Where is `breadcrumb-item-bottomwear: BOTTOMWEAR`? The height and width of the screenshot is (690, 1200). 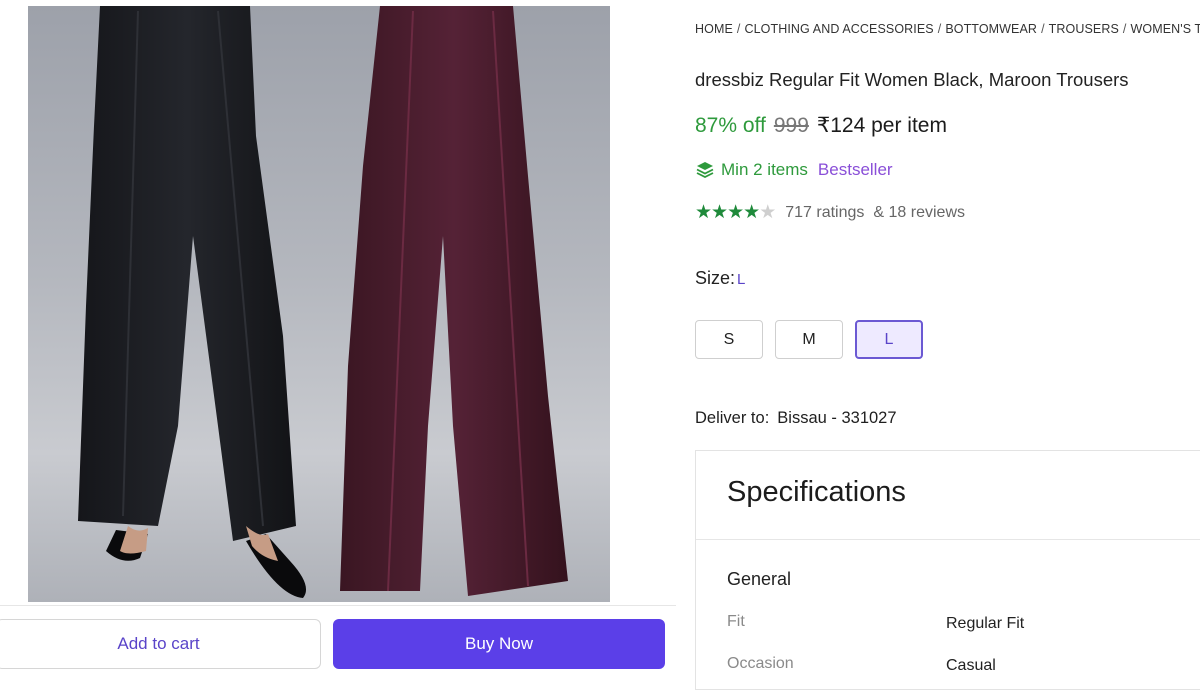
breadcrumb-item-bottomwear: BOTTOMWEAR is located at coordinates (991, 29).